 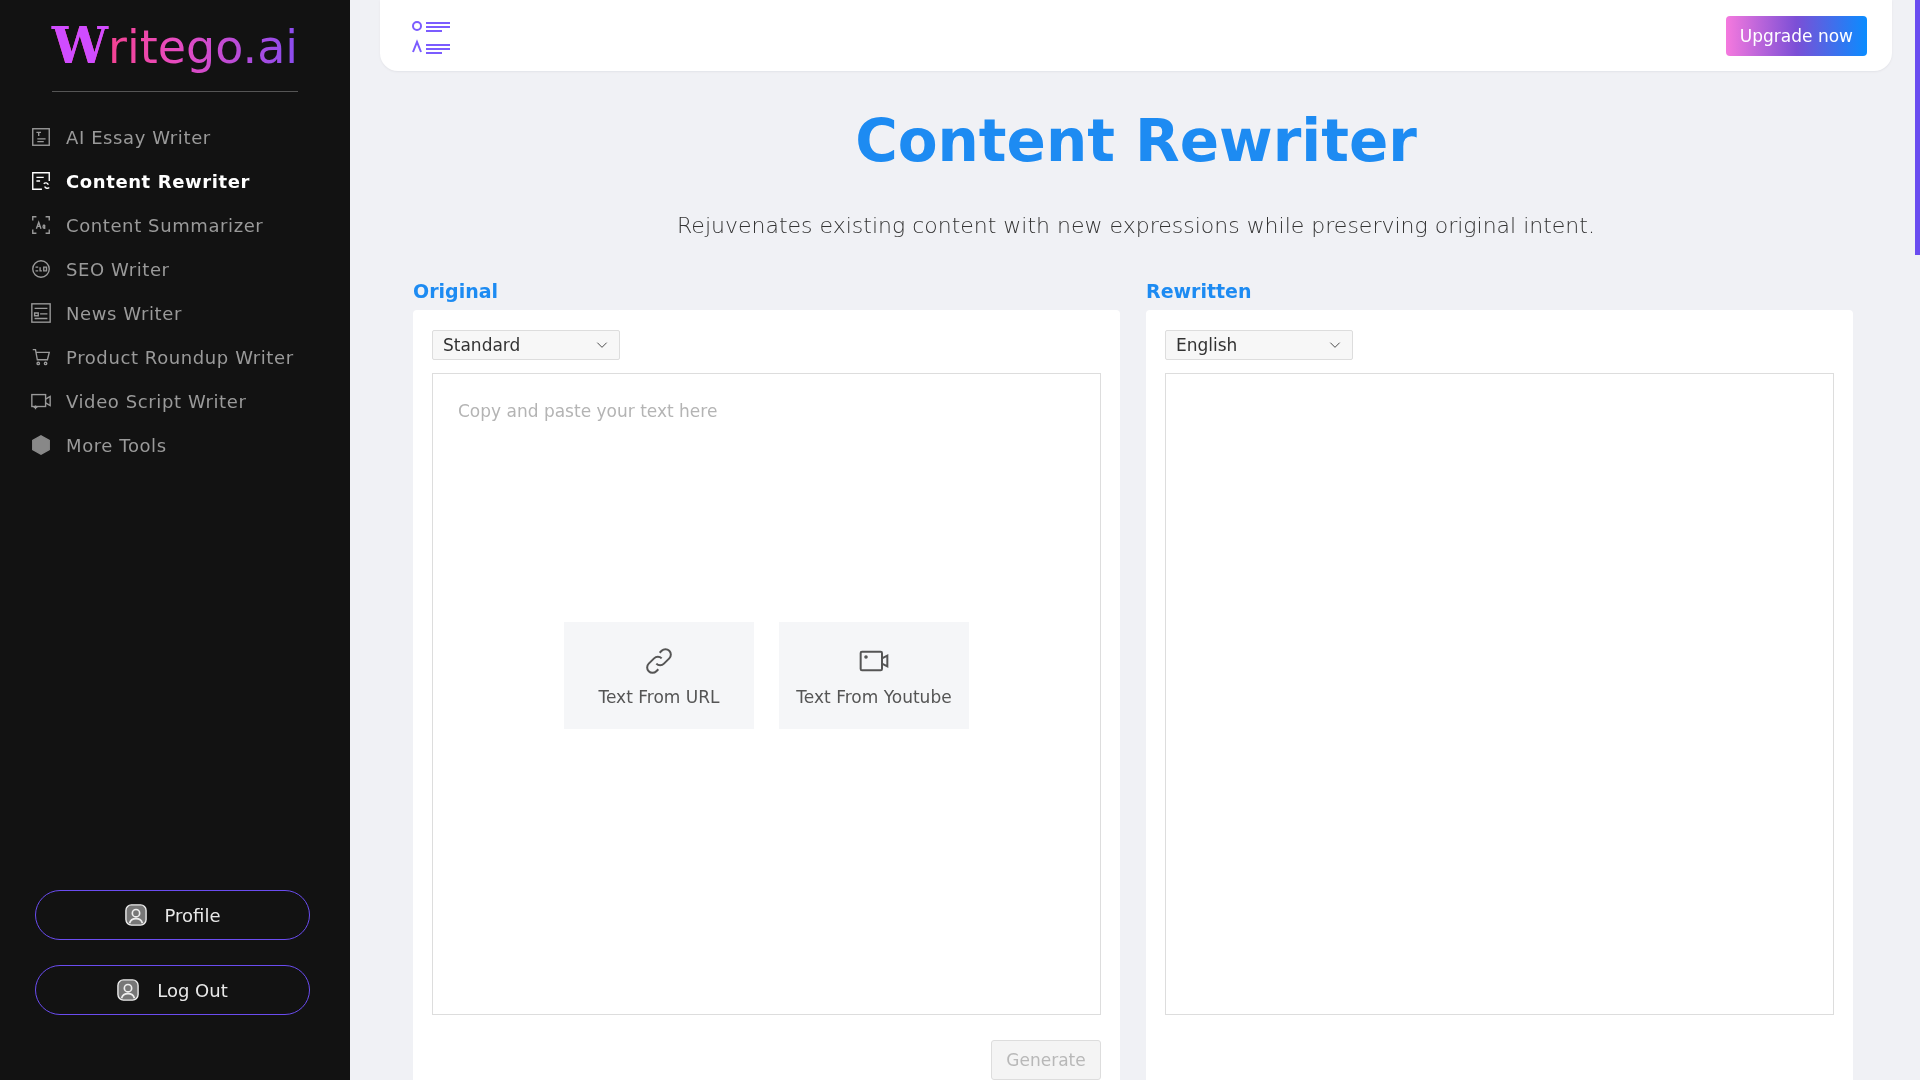 What do you see at coordinates (1136, 225) in the screenshot?
I see `page-subtitle: Rejuvenates existing content with new expressions while preserving original intent.` at bounding box center [1136, 225].